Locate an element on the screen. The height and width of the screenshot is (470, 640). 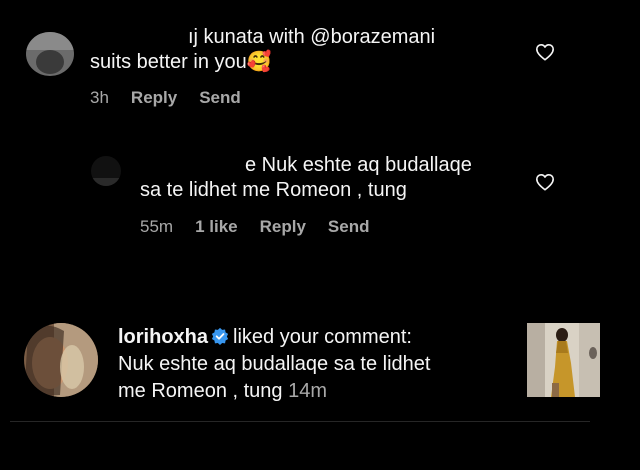
comment-time: 3h is located at coordinates (99, 97).